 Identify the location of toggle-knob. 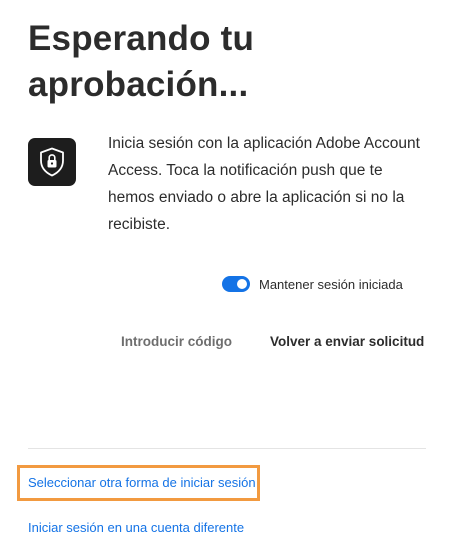
(242, 284).